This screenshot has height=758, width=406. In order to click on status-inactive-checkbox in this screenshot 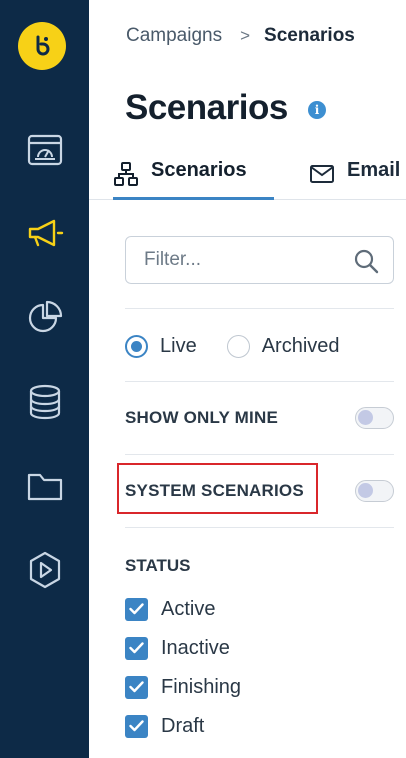, I will do `click(136, 648)`.